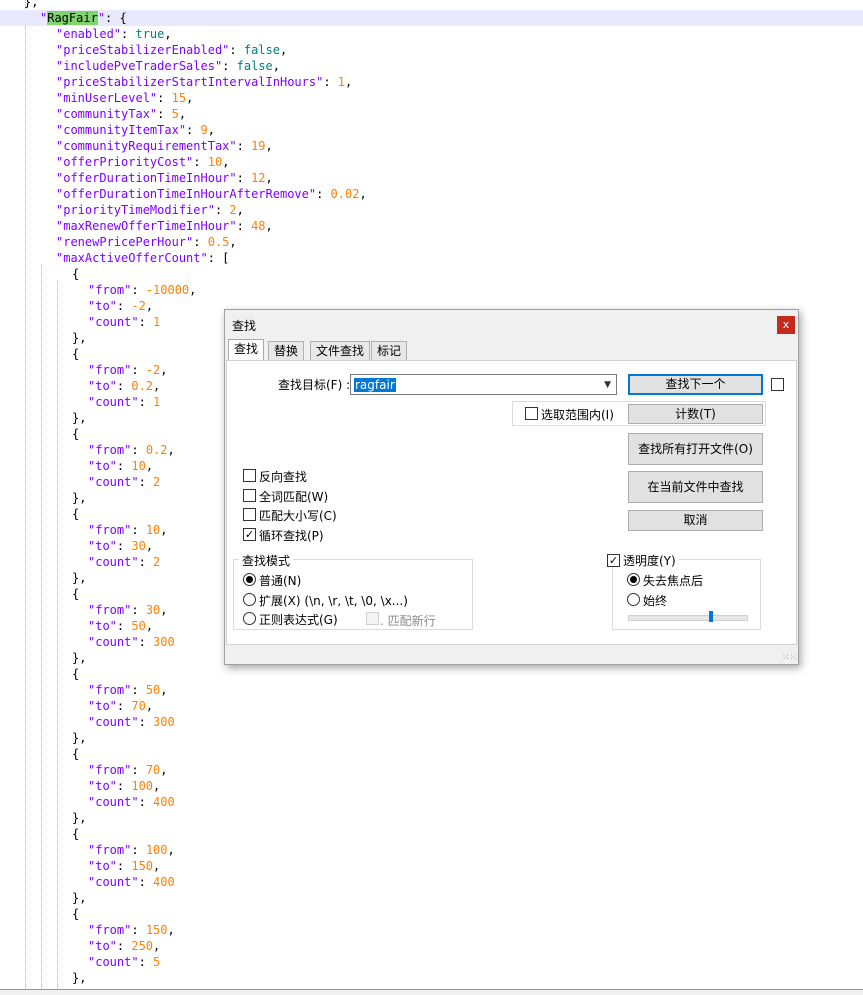 Image resolution: width=863 pixels, height=995 pixels. Describe the element at coordinates (153, 610) in the screenshot. I see `code-token: 30` at that location.